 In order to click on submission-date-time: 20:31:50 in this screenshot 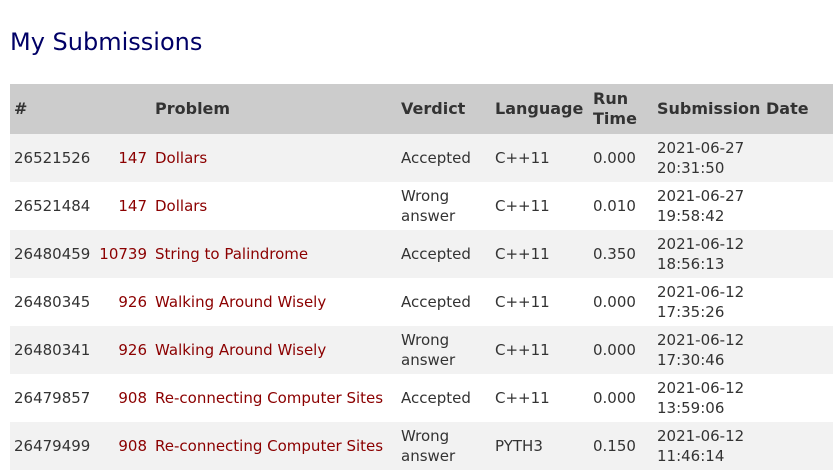, I will do `click(691, 168)`.